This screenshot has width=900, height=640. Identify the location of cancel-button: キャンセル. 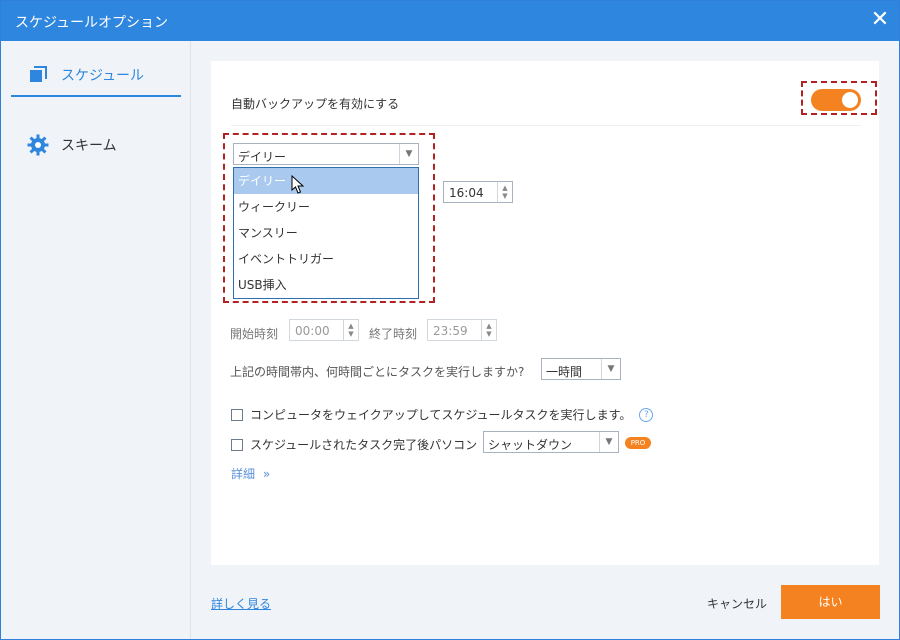
(737, 603).